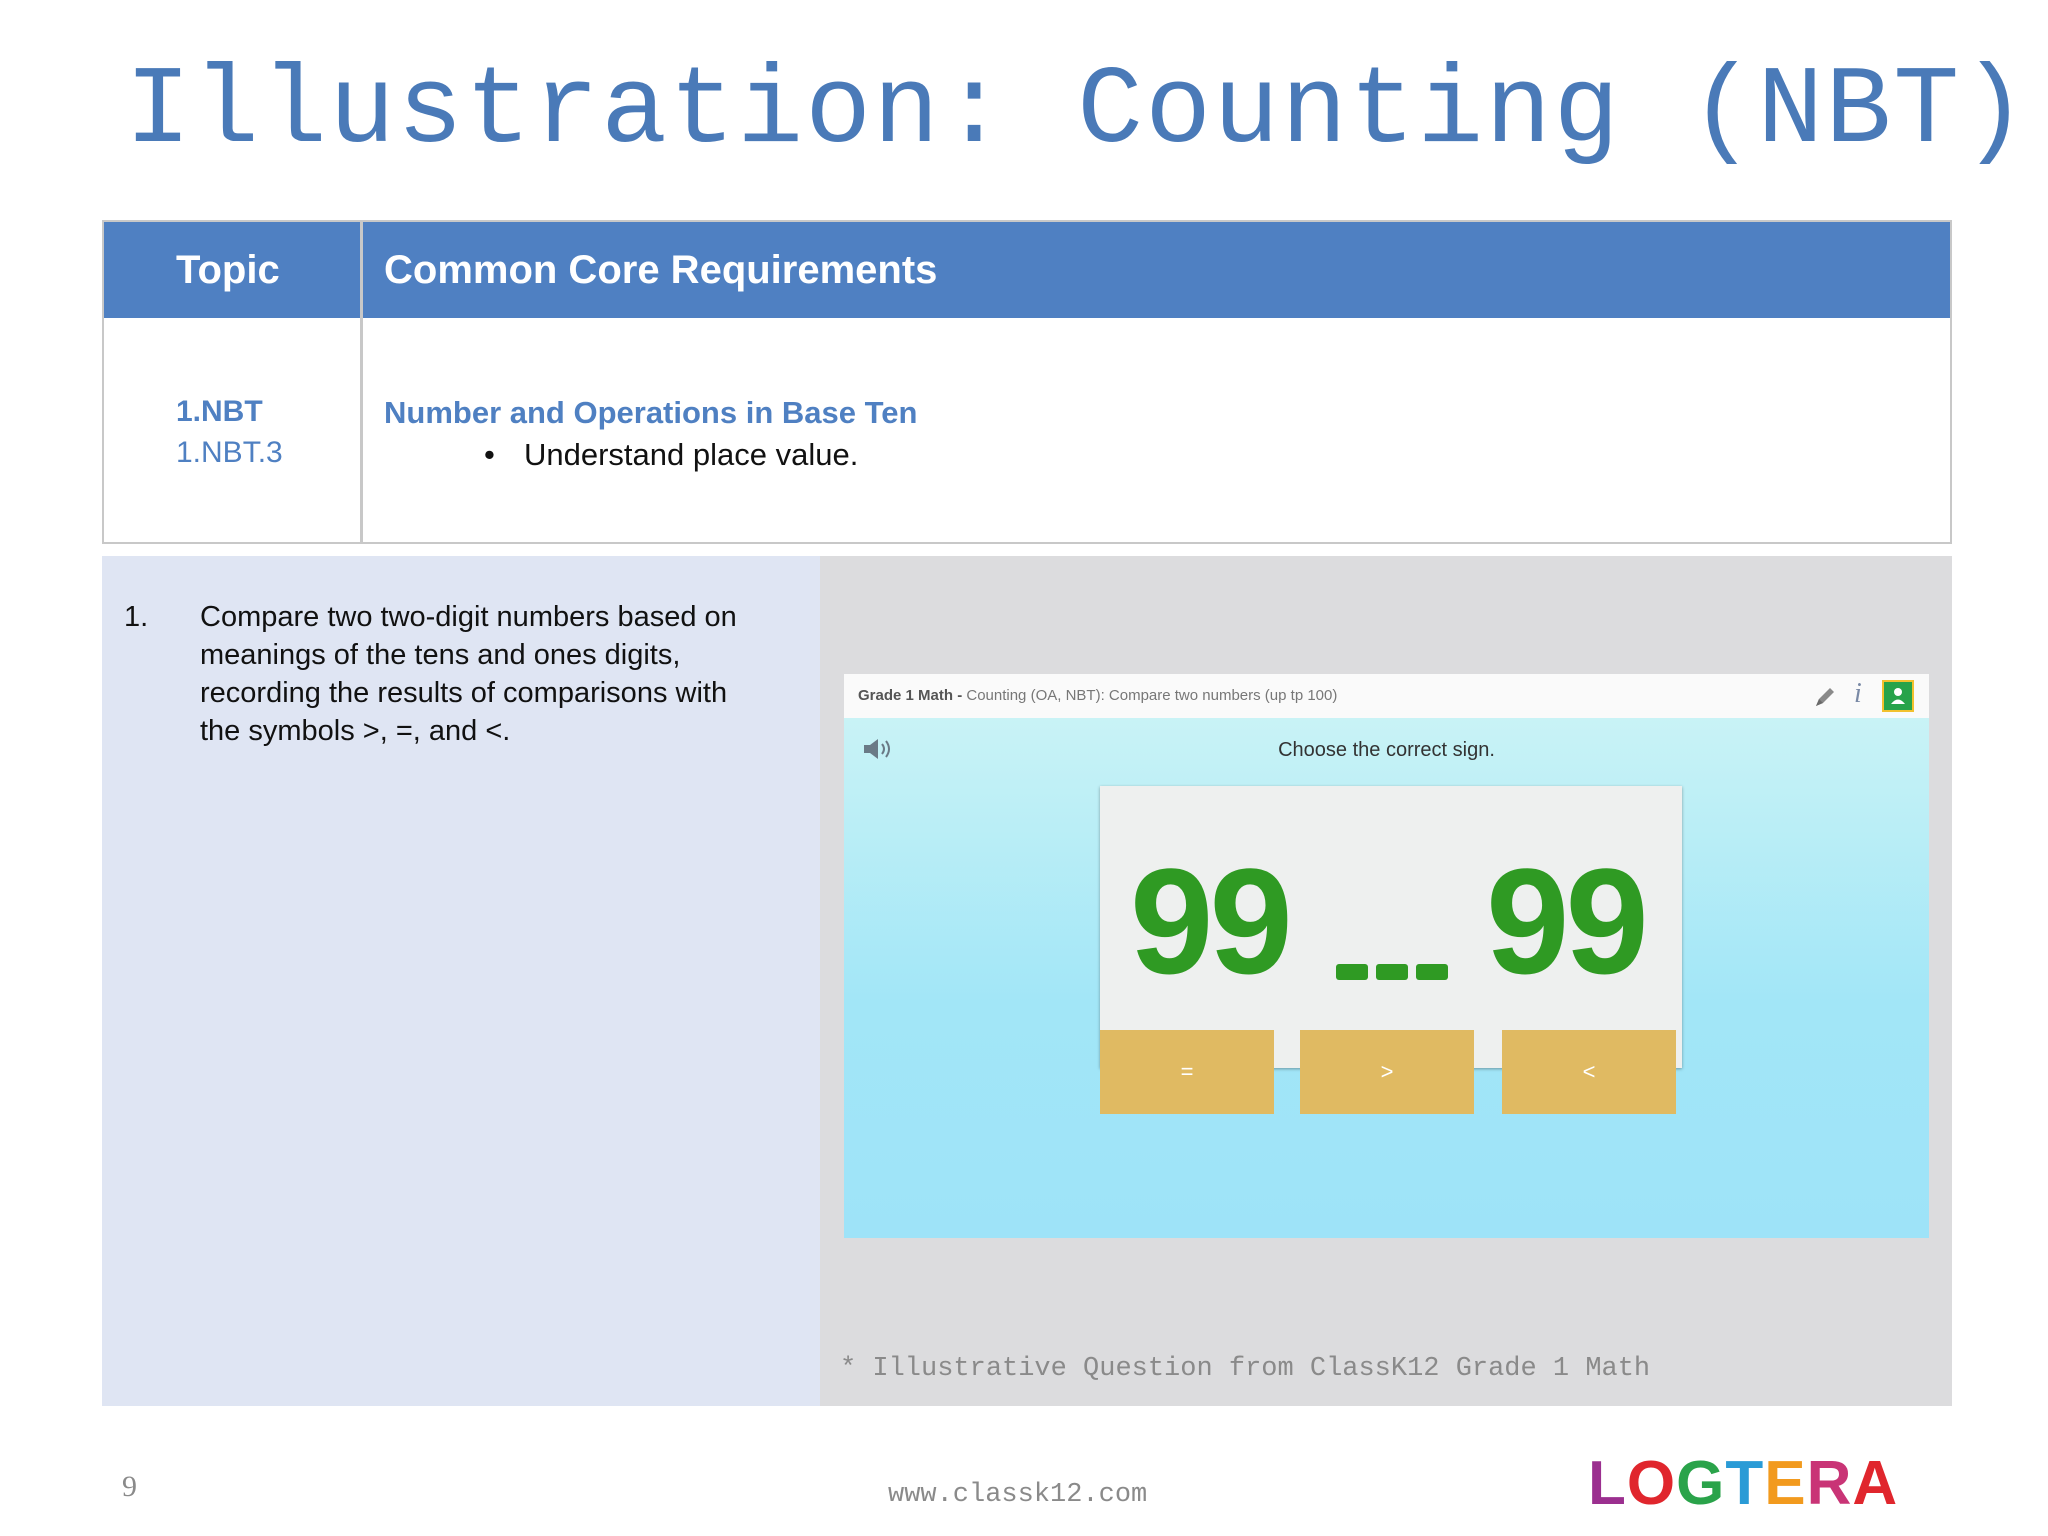 The width and height of the screenshot is (2048, 1536). I want to click on bullet-text: Understand place value., so click(691, 454).